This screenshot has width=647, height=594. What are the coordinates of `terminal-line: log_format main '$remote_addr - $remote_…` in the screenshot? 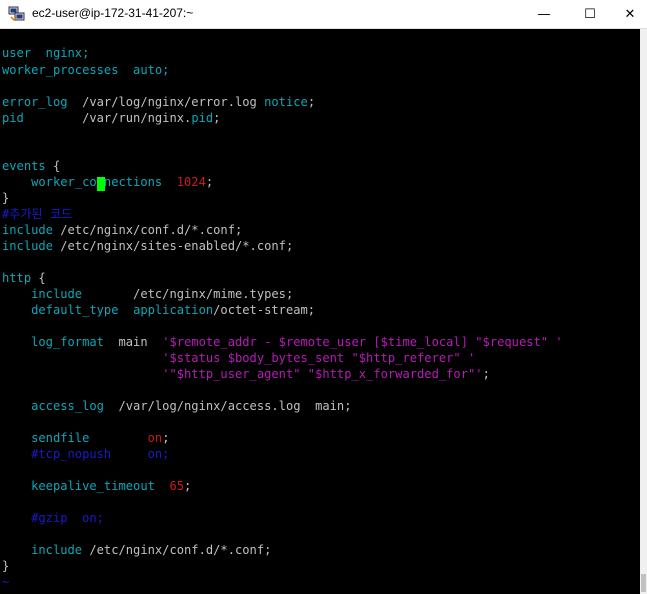 It's located at (282, 342).